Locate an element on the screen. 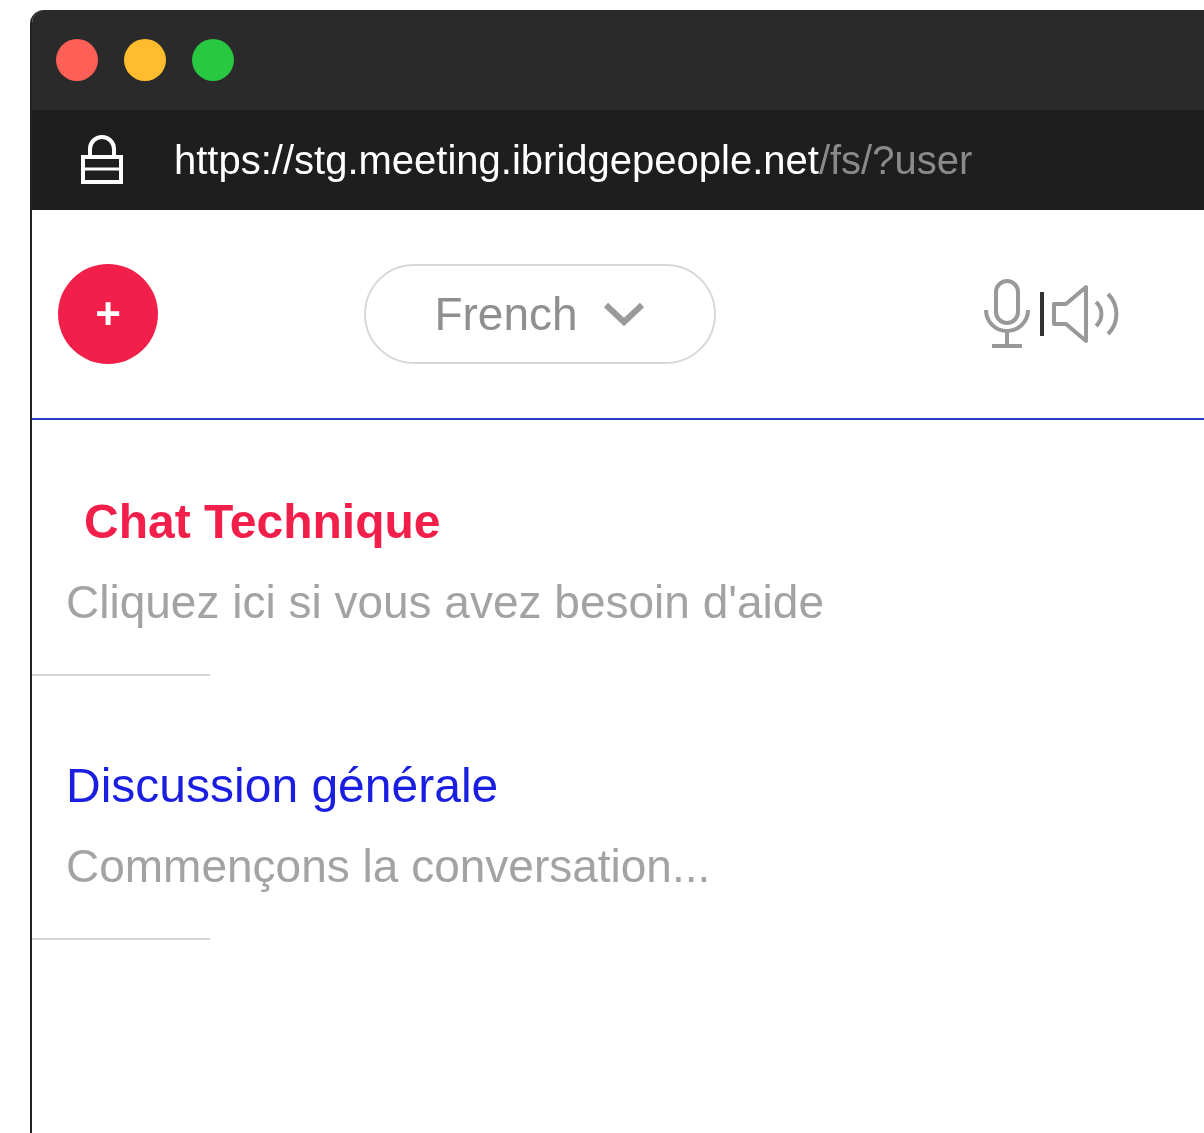 Image resolution: width=1204 pixels, height=1133 pixels. add-button: + is located at coordinates (108, 314).